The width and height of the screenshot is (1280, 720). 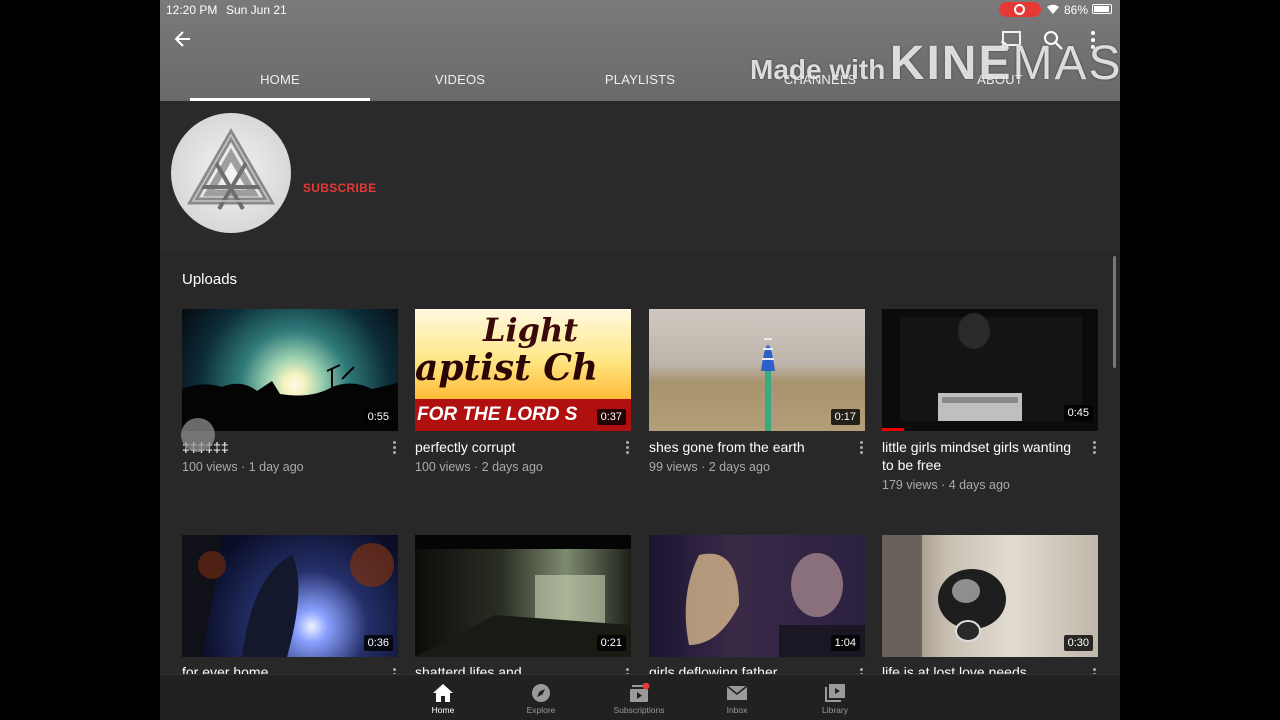 I want to click on video-card: 0:21 shatterd lifes and, so click(x=523, y=608).